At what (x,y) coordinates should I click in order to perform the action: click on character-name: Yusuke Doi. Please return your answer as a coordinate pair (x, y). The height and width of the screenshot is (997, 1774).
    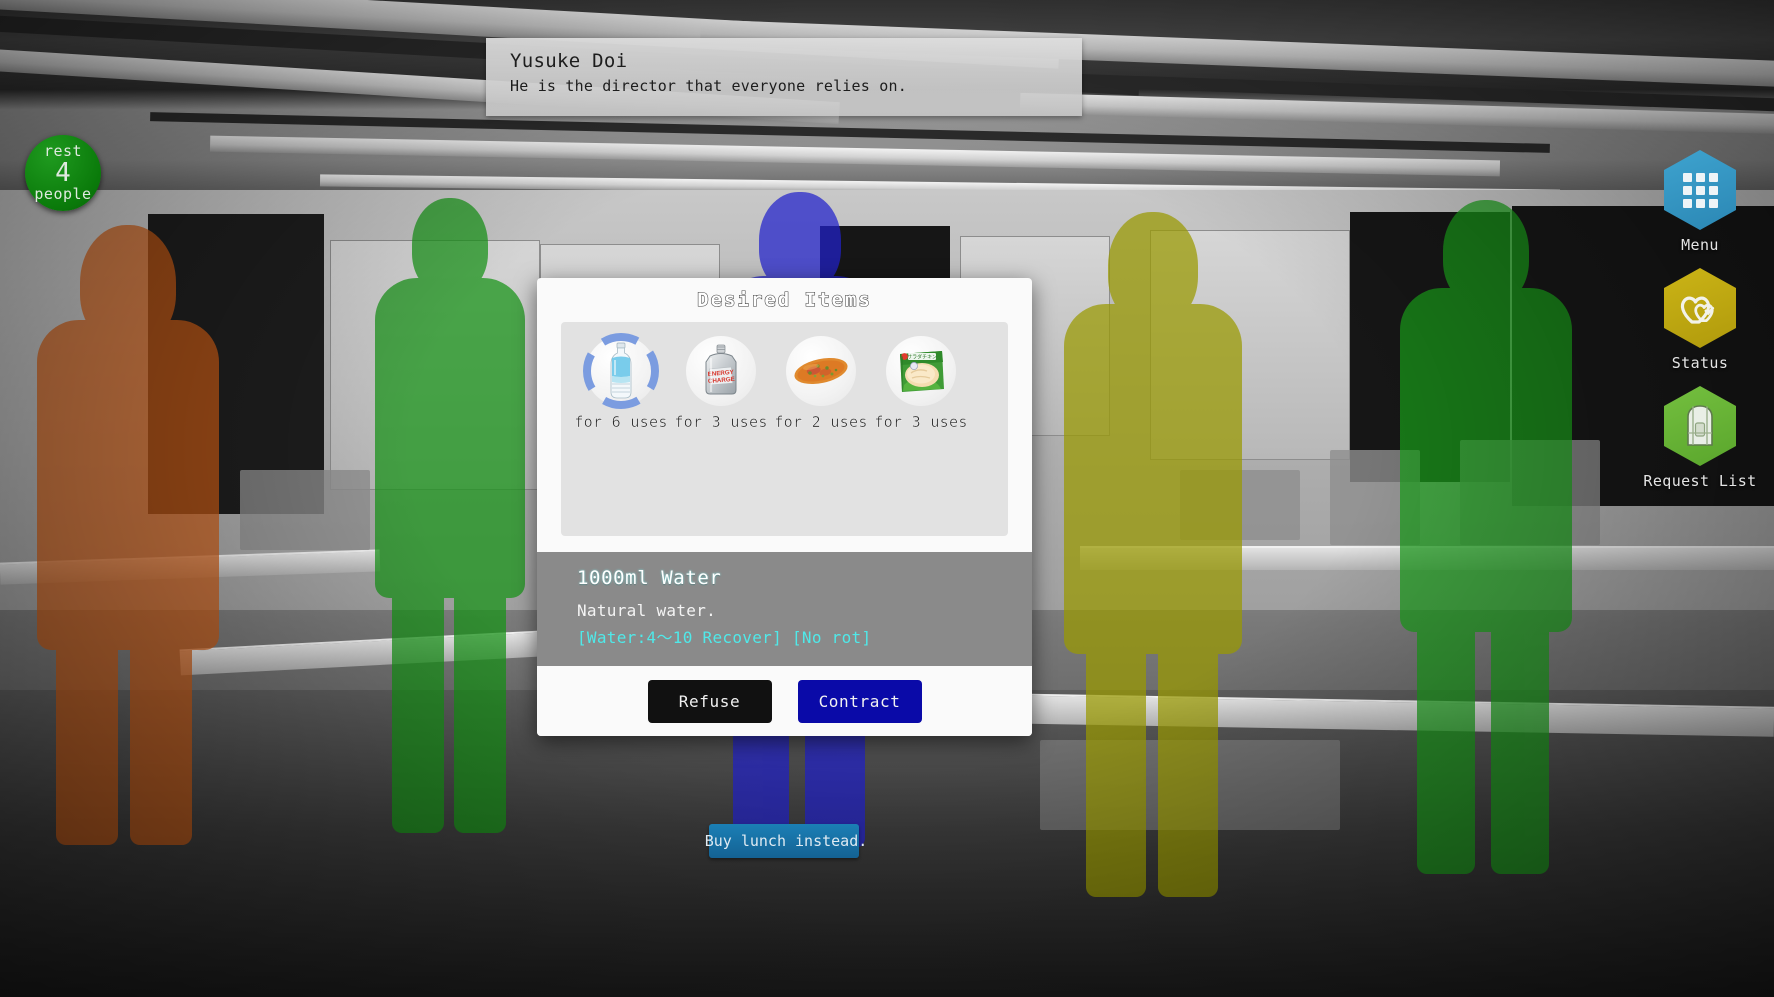
    Looking at the image, I should click on (569, 61).